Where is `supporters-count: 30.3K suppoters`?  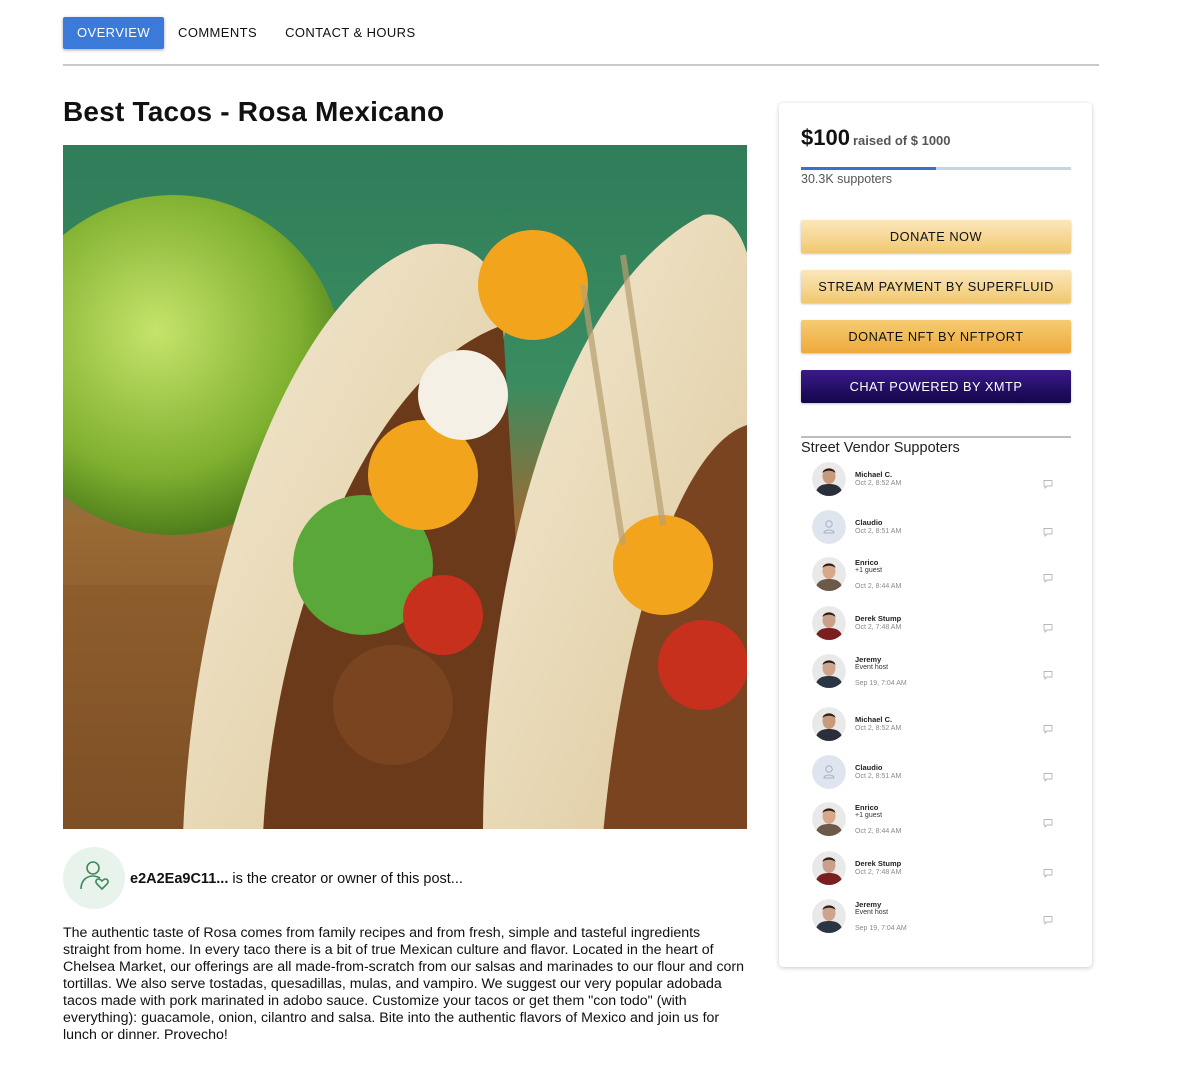 supporters-count: 30.3K suppoters is located at coordinates (847, 179).